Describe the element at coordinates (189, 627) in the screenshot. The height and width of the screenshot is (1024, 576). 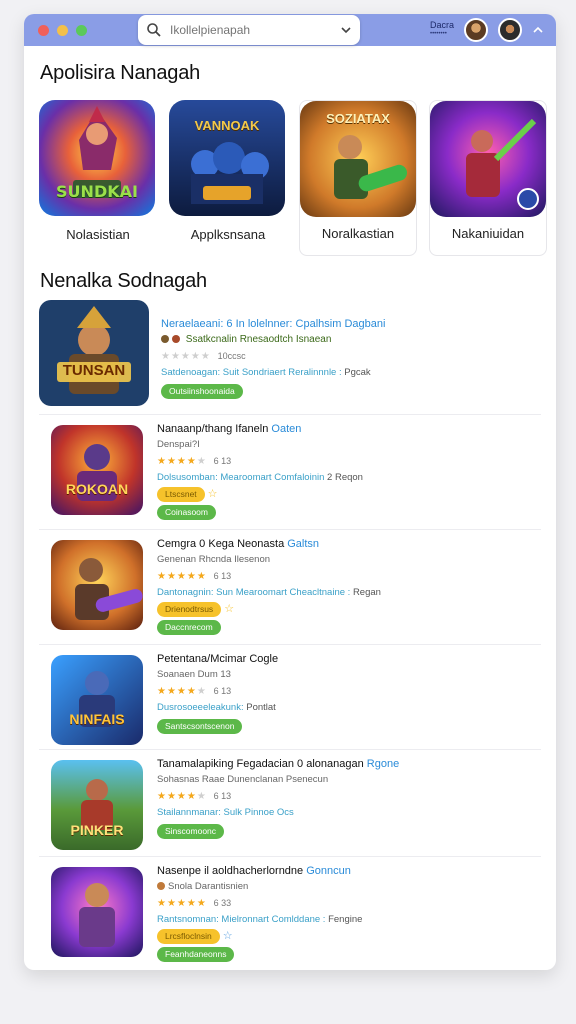
I see `install-button: Daccnrecom` at that location.